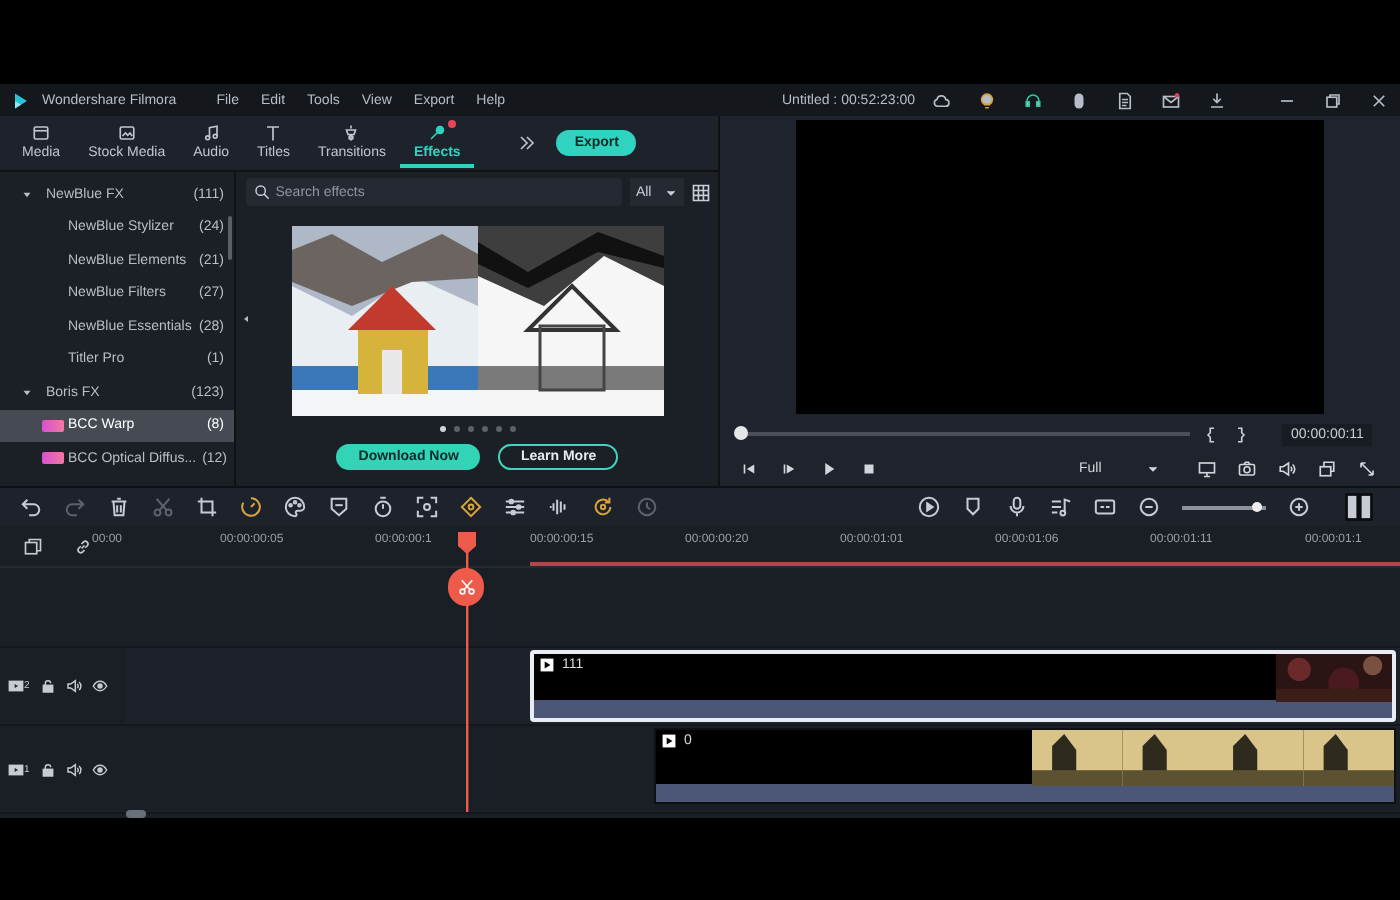  I want to click on previous-frame-icon, so click(749, 469).